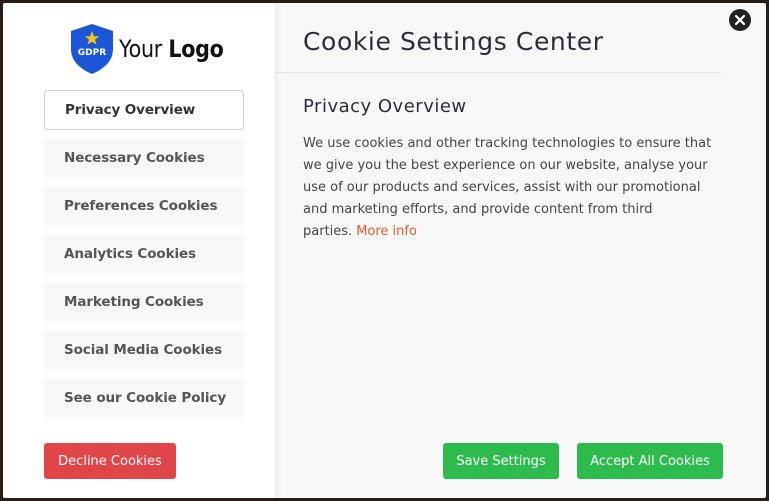 Image resolution: width=769 pixels, height=501 pixels. I want to click on close-button, so click(740, 20).